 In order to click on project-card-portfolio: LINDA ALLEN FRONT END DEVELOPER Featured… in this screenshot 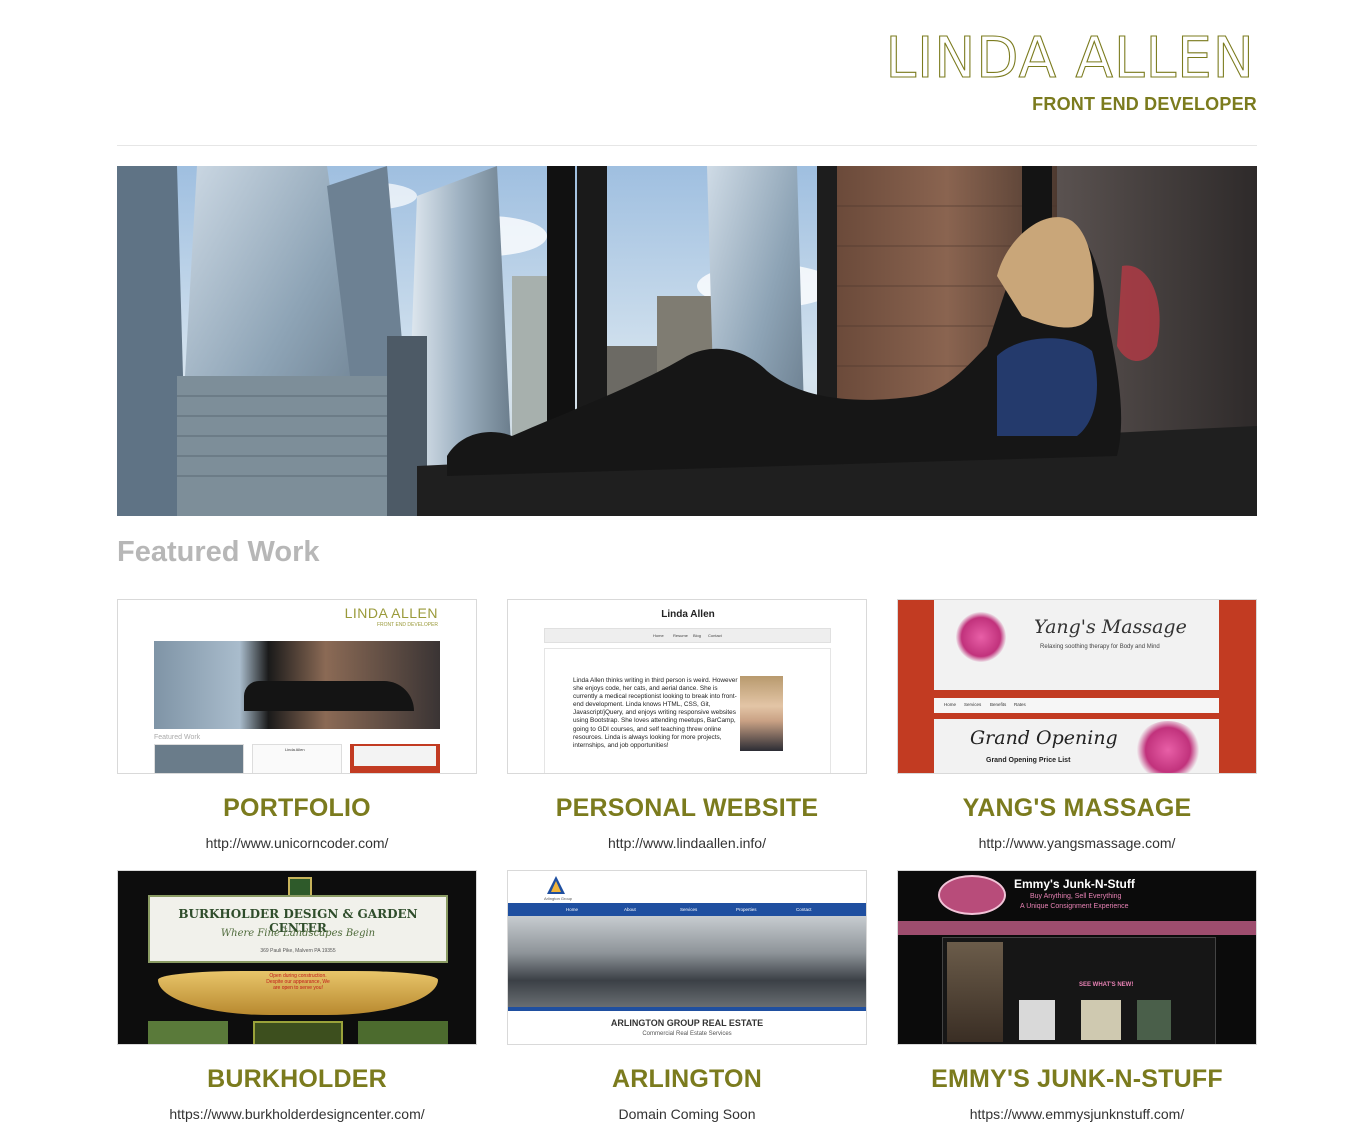, I will do `click(297, 725)`.